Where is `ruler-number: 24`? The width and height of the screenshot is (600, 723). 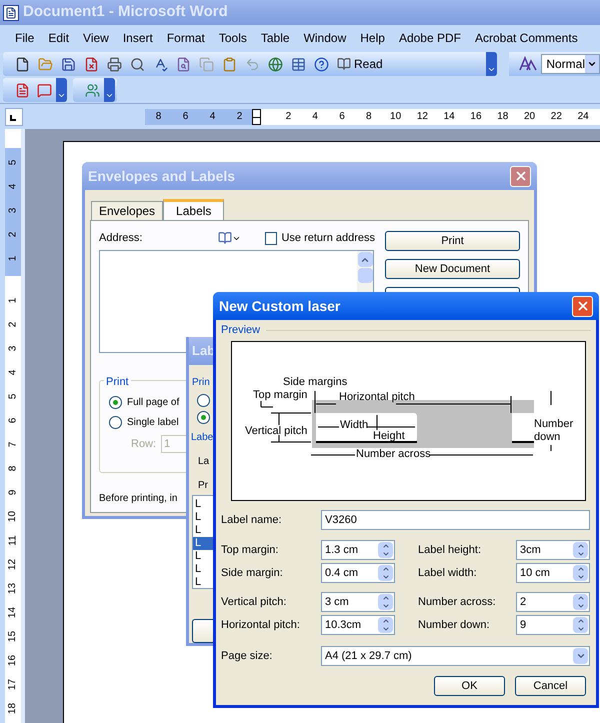
ruler-number: 24 is located at coordinates (583, 117).